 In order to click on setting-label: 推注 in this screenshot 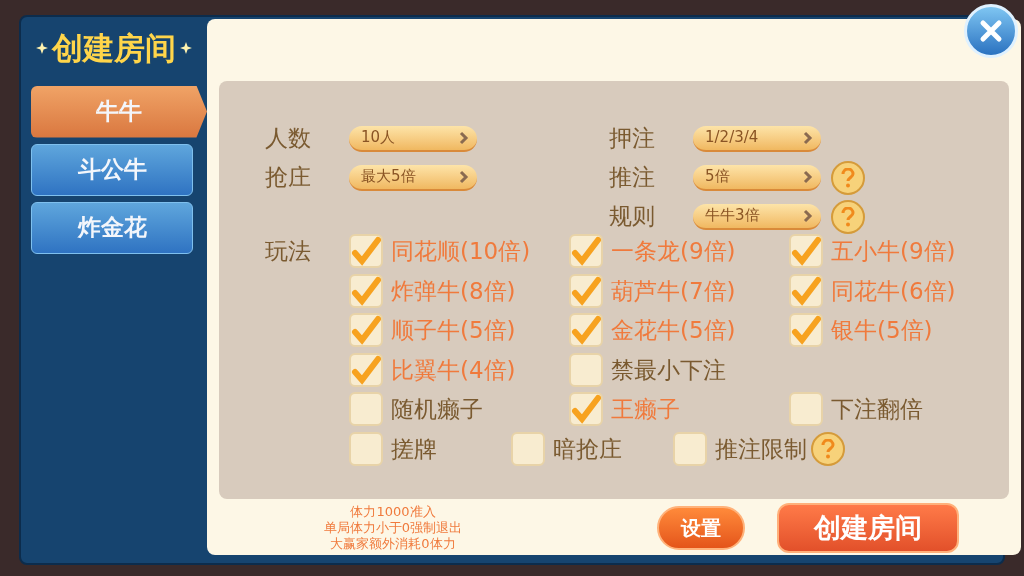, I will do `click(632, 178)`.